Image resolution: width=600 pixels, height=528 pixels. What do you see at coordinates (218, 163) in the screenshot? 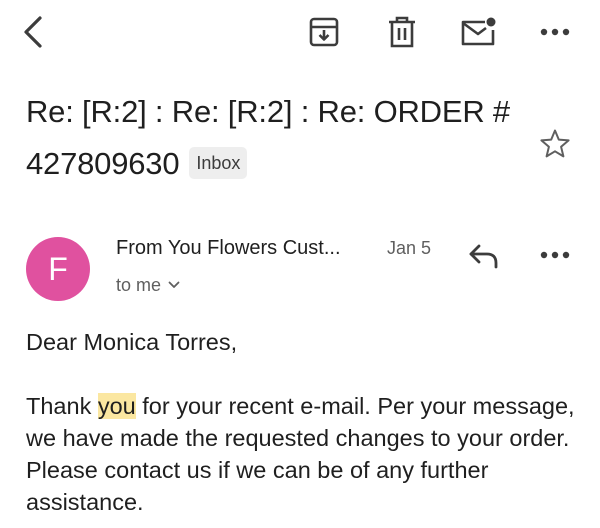
I see `inbox-label-chip: Inbox` at bounding box center [218, 163].